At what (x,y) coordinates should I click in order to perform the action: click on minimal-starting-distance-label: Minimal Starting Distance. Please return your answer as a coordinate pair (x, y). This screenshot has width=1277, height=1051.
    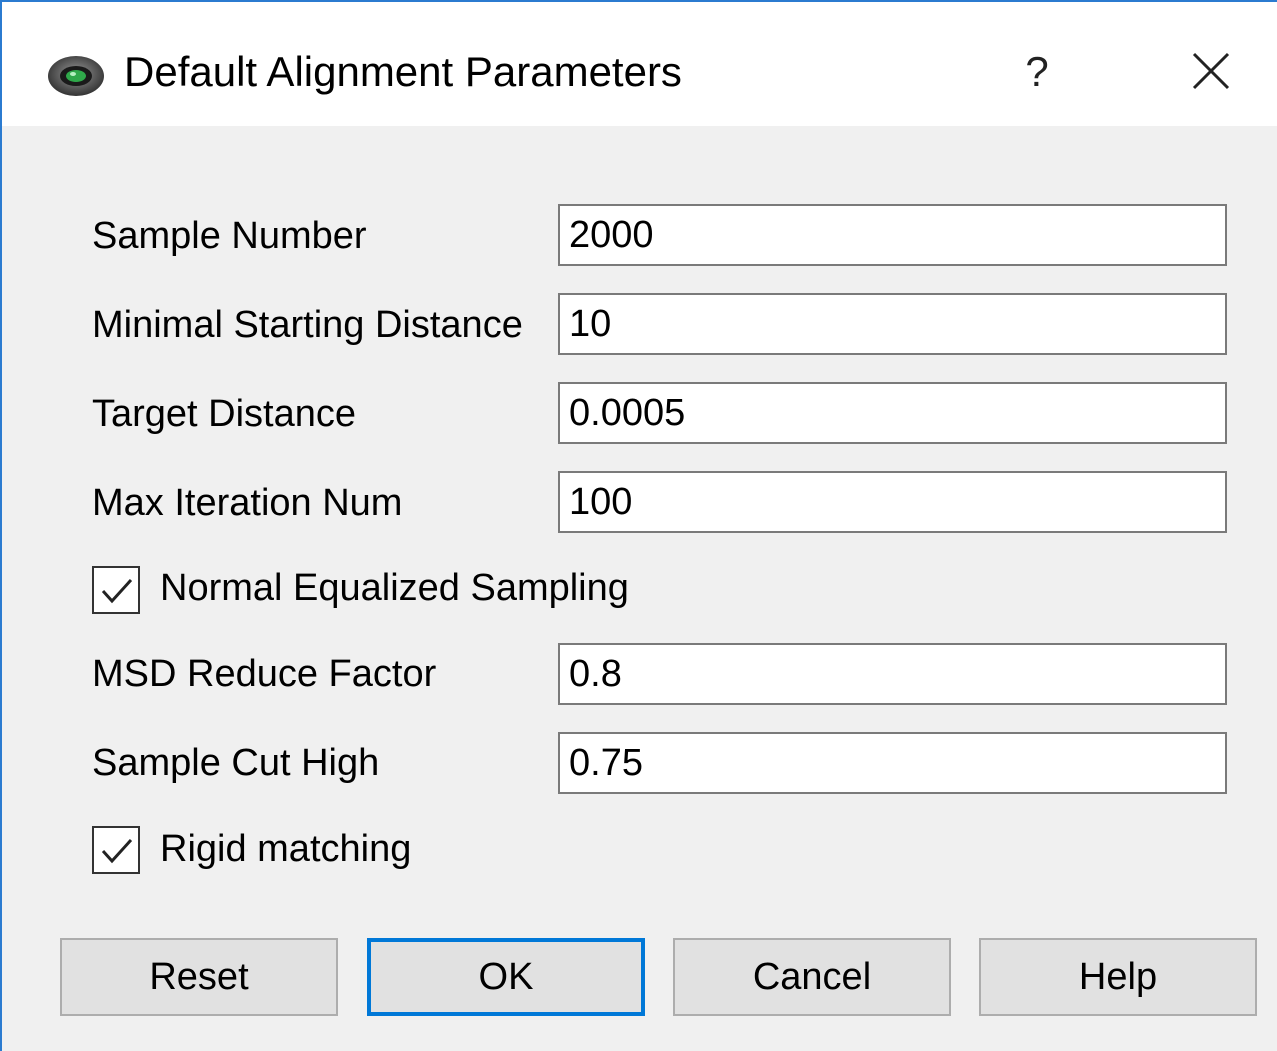
    Looking at the image, I should click on (307, 325).